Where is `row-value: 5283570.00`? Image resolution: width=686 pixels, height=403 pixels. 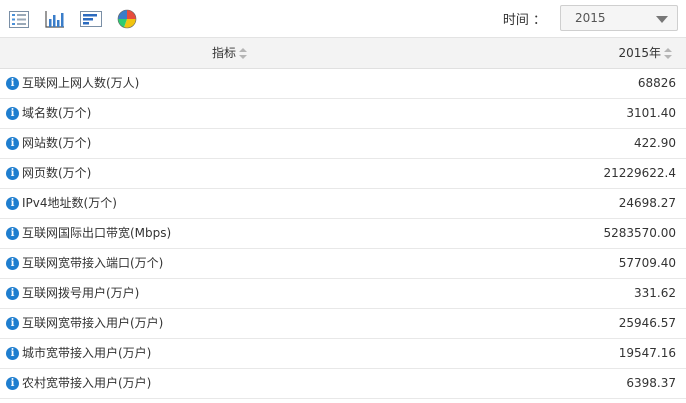
row-value: 5283570.00 is located at coordinates (639, 233).